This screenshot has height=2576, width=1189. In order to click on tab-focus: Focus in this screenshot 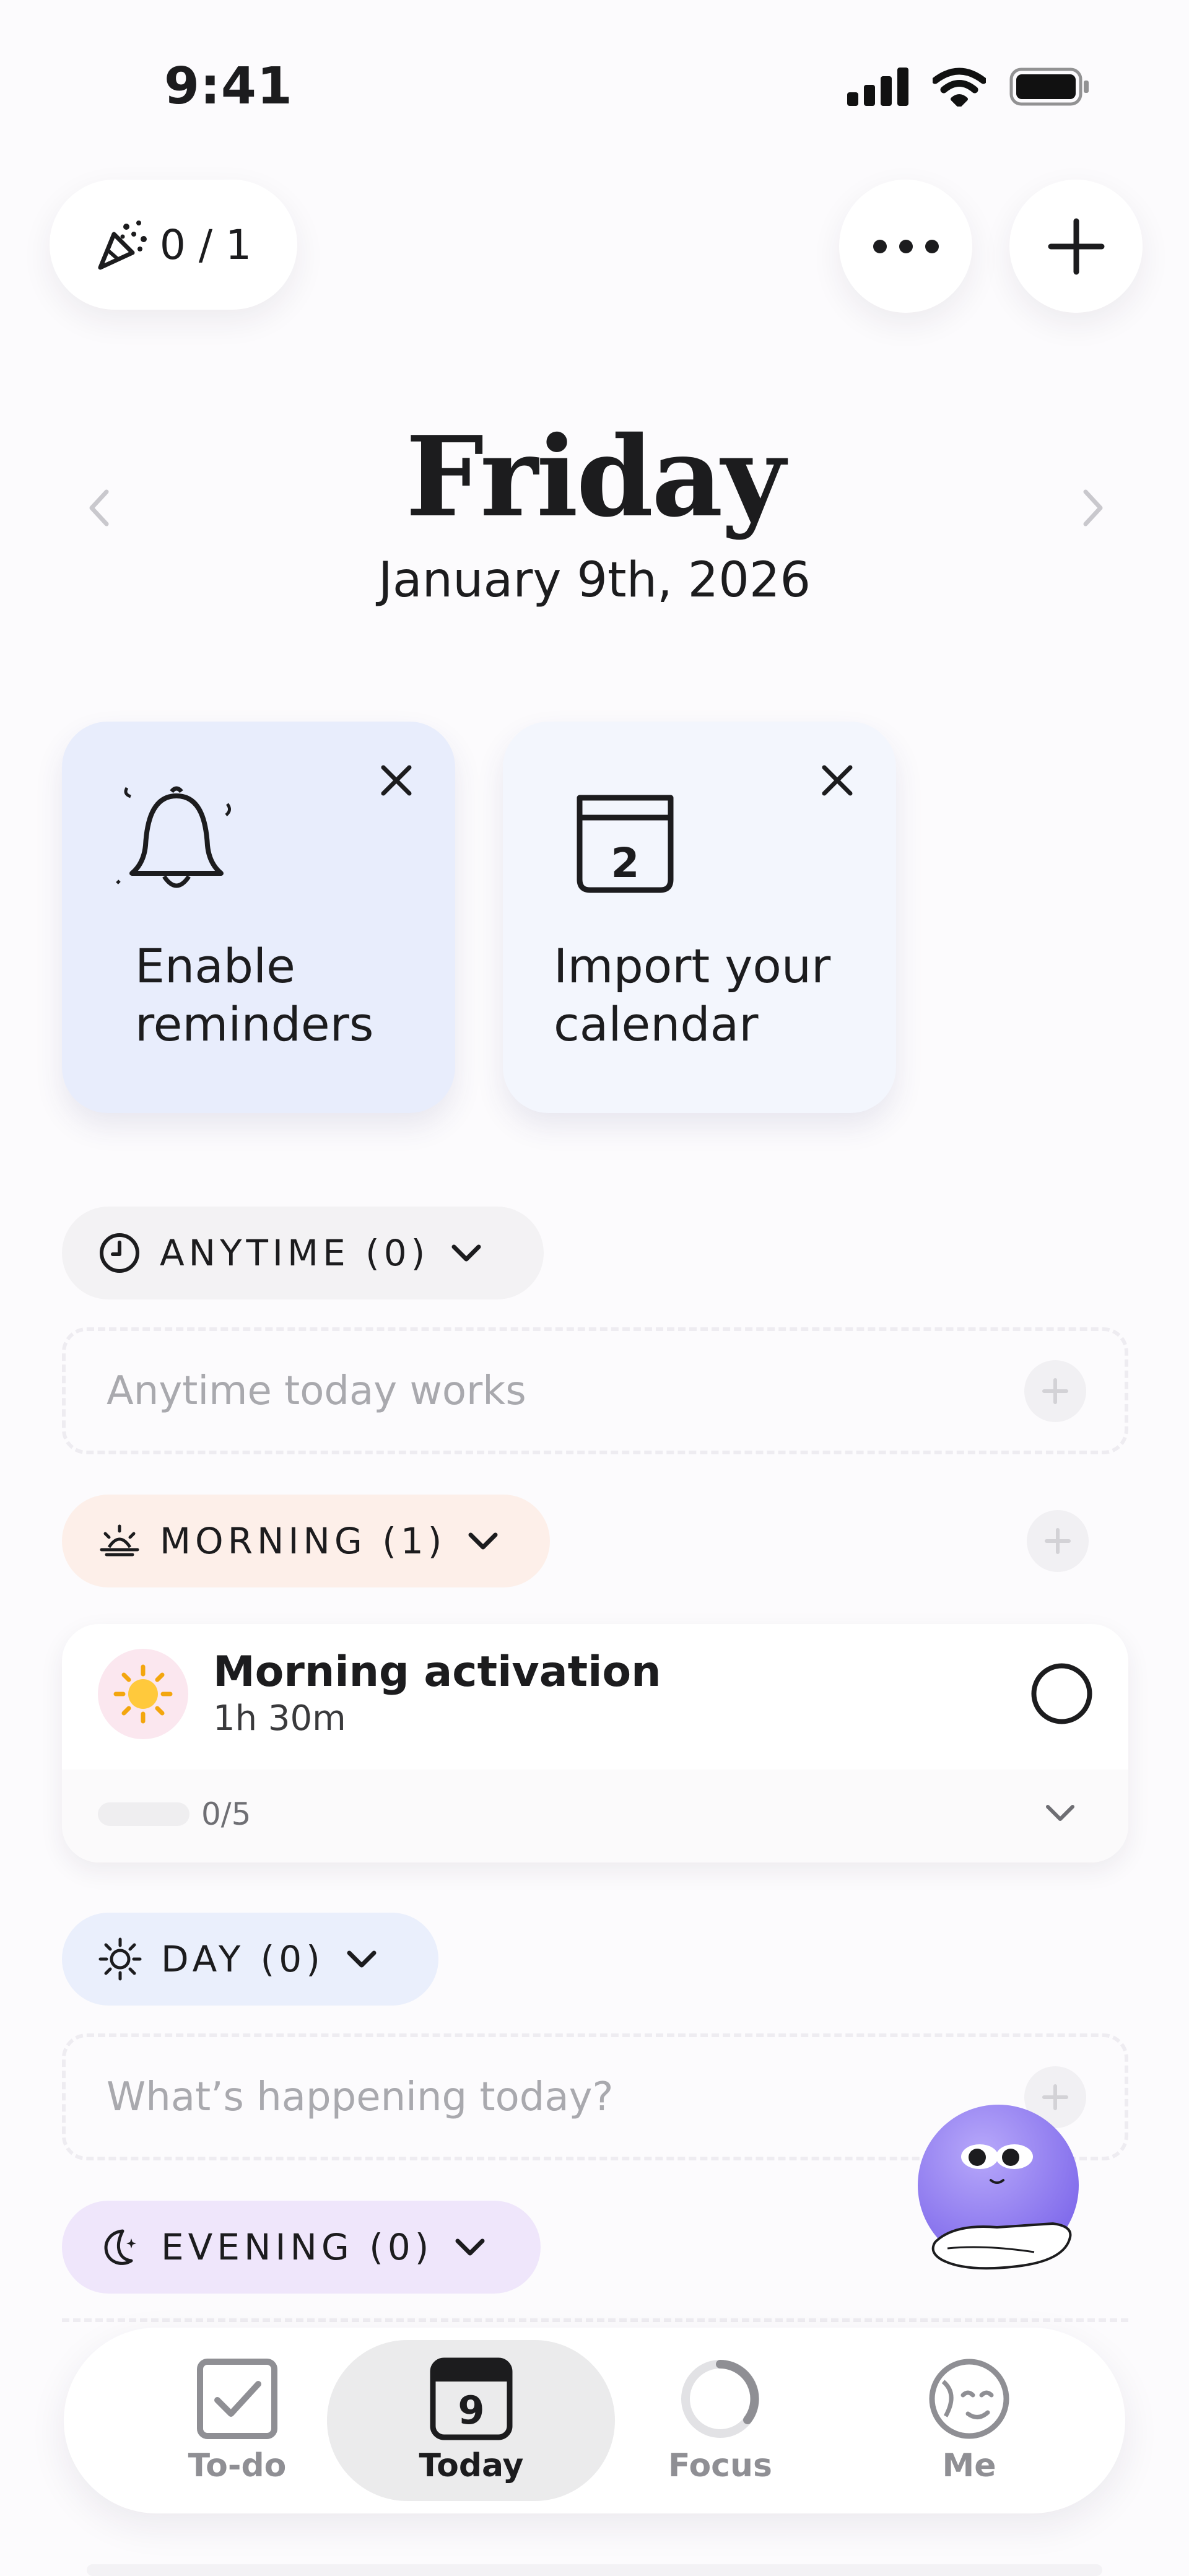, I will do `click(720, 2420)`.